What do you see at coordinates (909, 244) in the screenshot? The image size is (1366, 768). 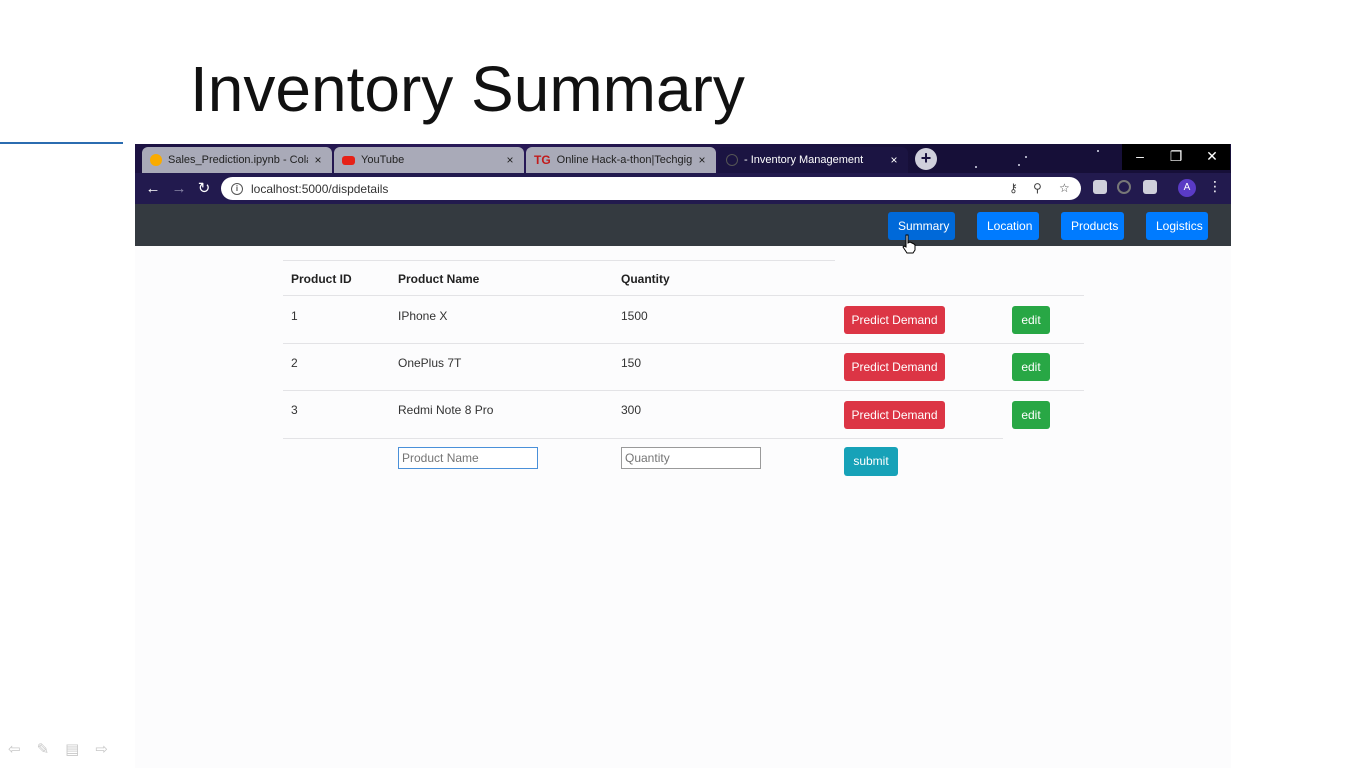 I see `hand-cursor-icon` at bounding box center [909, 244].